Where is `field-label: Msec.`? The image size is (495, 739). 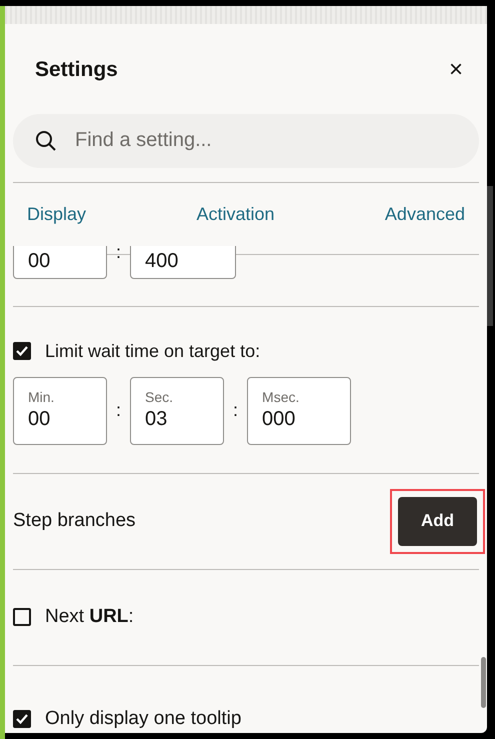 field-label: Msec. is located at coordinates (281, 398).